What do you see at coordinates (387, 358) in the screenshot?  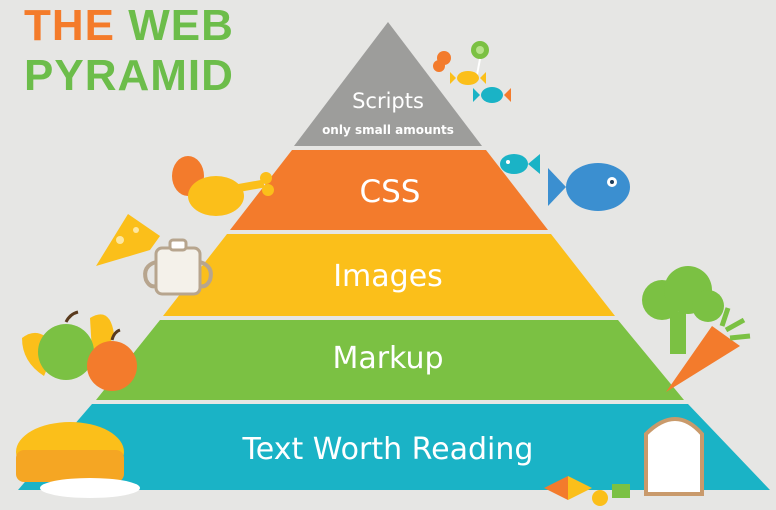 I see `tier-label-markup: Markup` at bounding box center [387, 358].